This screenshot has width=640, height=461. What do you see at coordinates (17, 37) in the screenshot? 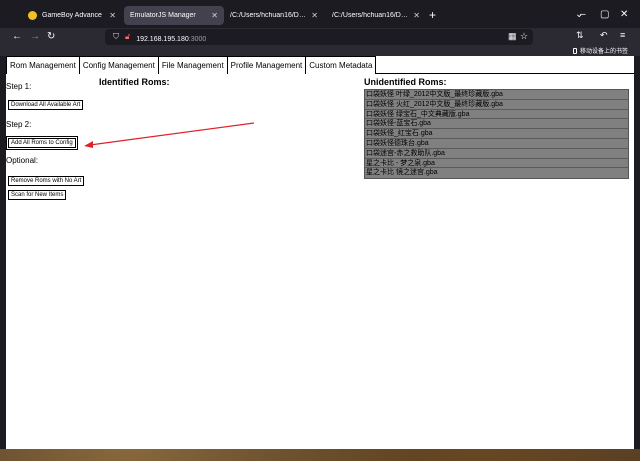
I see `back-arrow-icon: ←` at bounding box center [17, 37].